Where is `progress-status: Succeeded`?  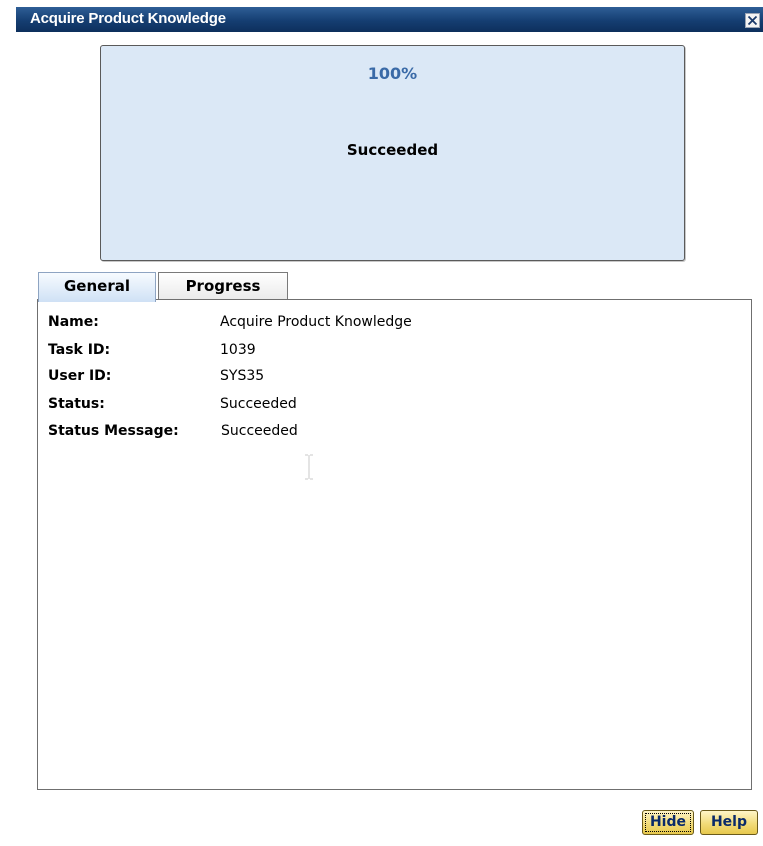 progress-status: Succeeded is located at coordinates (392, 150).